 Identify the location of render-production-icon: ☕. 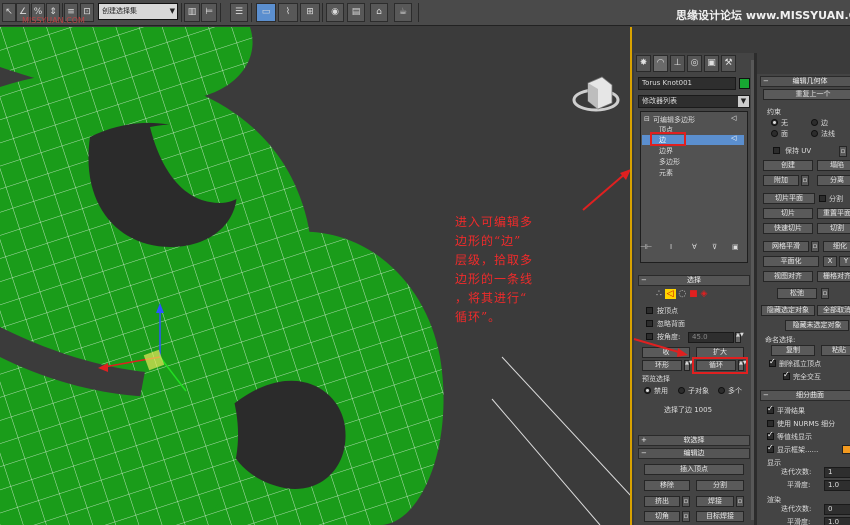
(403, 12).